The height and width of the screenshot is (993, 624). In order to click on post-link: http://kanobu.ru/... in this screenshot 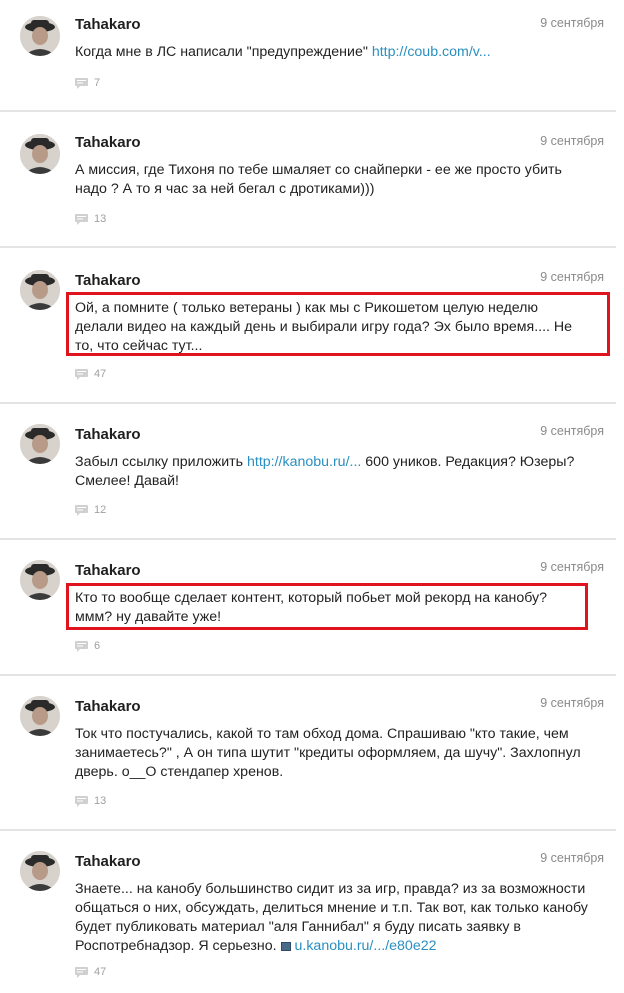, I will do `click(304, 462)`.